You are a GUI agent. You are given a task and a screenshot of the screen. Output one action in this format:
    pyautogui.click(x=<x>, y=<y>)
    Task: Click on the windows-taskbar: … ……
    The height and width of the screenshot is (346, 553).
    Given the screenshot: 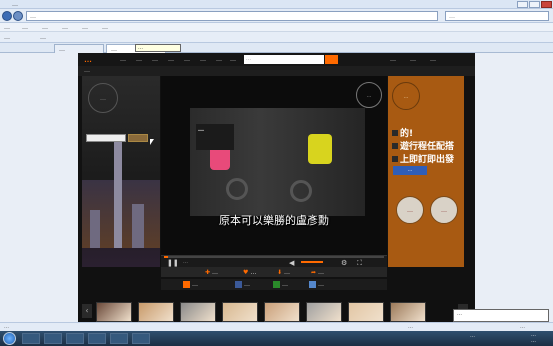 What is the action you would take?
    pyautogui.click(x=276, y=338)
    